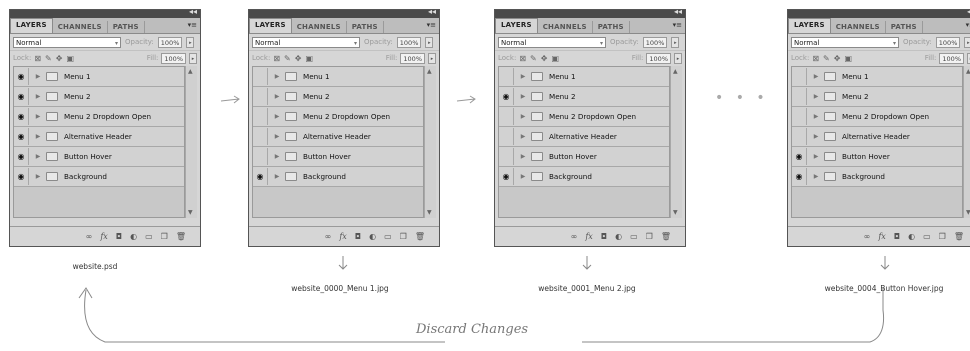  What do you see at coordinates (99, 77) in the screenshot?
I see `layer-row: ◉ ▶ Menu 1` at bounding box center [99, 77].